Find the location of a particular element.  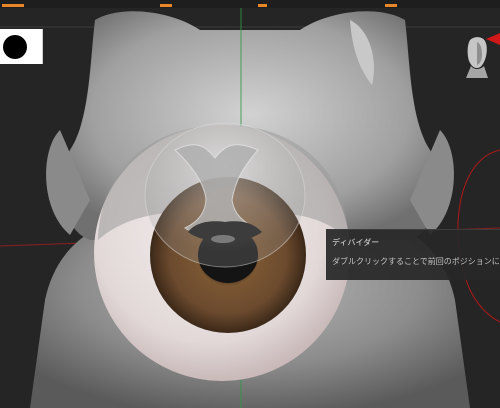

round-brush-icon is located at coordinates (15, 47).